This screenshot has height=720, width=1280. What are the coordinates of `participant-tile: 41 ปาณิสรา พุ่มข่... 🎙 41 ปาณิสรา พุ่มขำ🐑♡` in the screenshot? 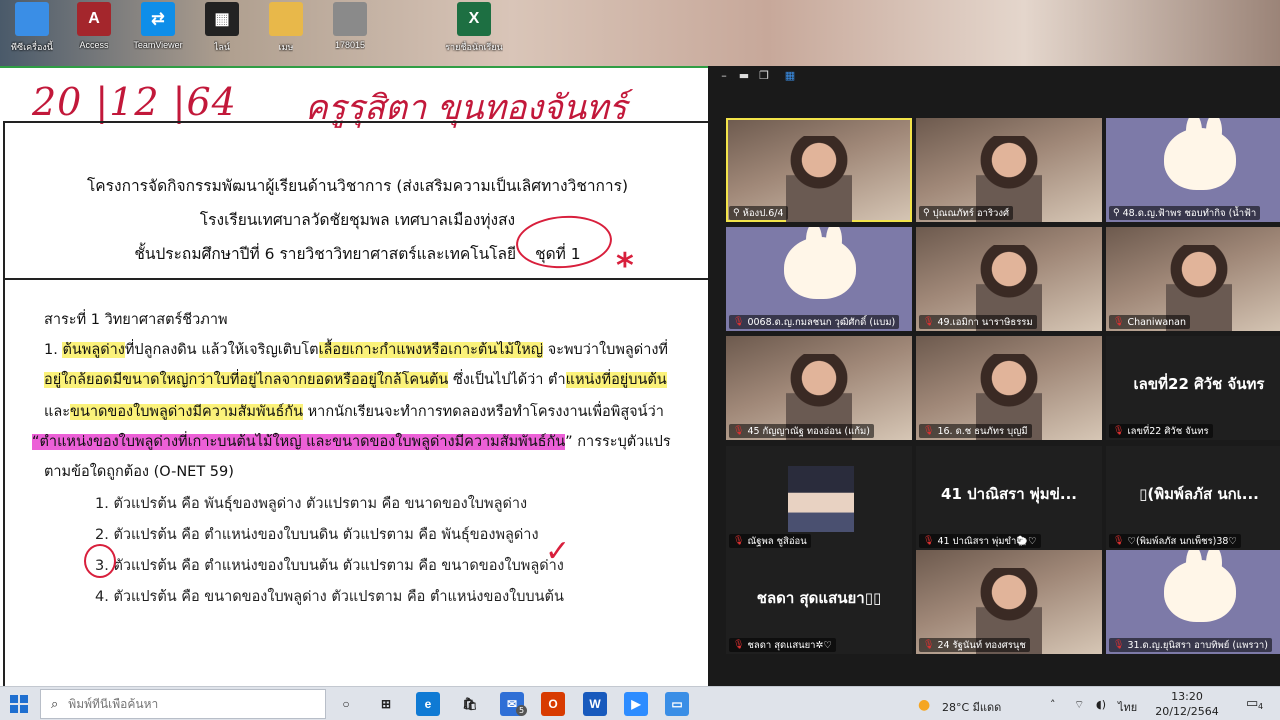 It's located at (1009, 498).